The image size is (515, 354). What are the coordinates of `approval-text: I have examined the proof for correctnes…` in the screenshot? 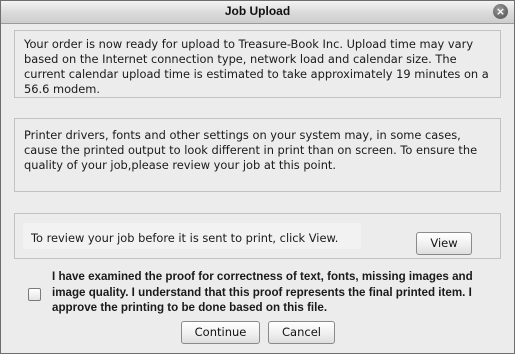 It's located at (262, 292).